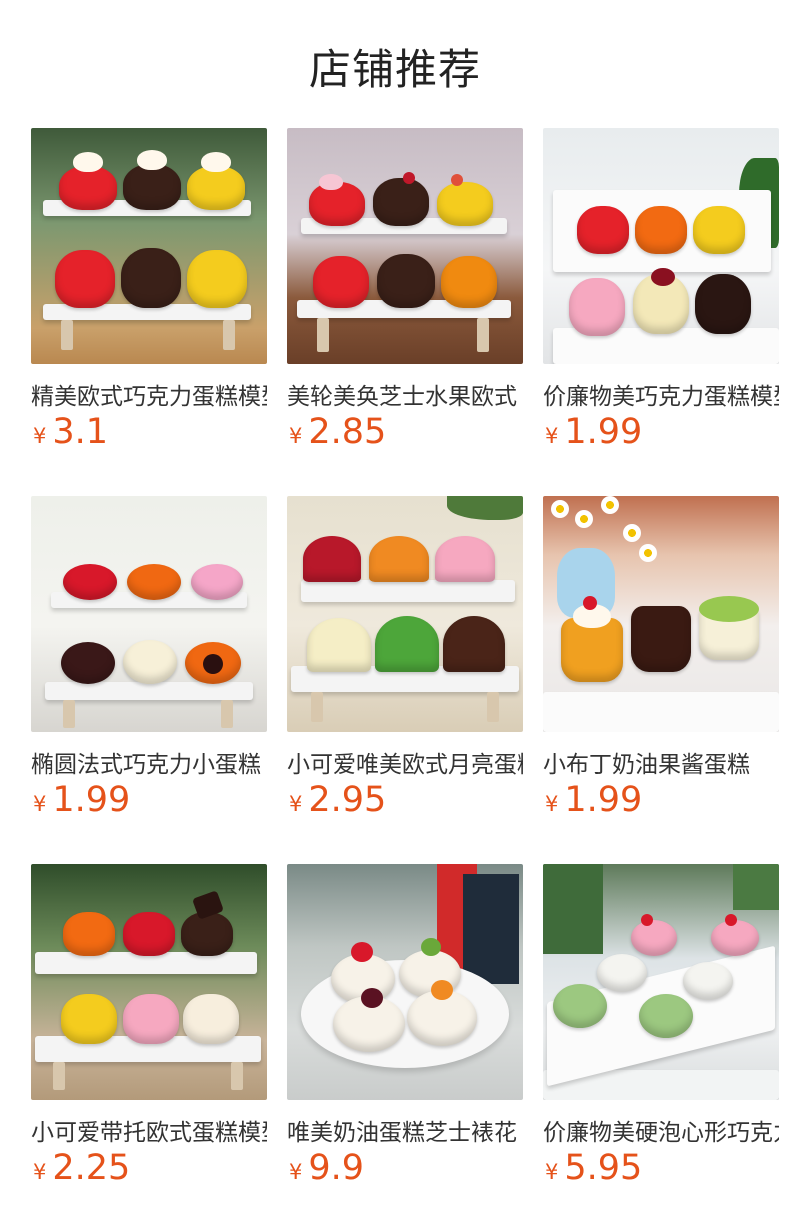 The height and width of the screenshot is (1232, 790). What do you see at coordinates (394, 69) in the screenshot?
I see `page-title: 店铺推荐` at bounding box center [394, 69].